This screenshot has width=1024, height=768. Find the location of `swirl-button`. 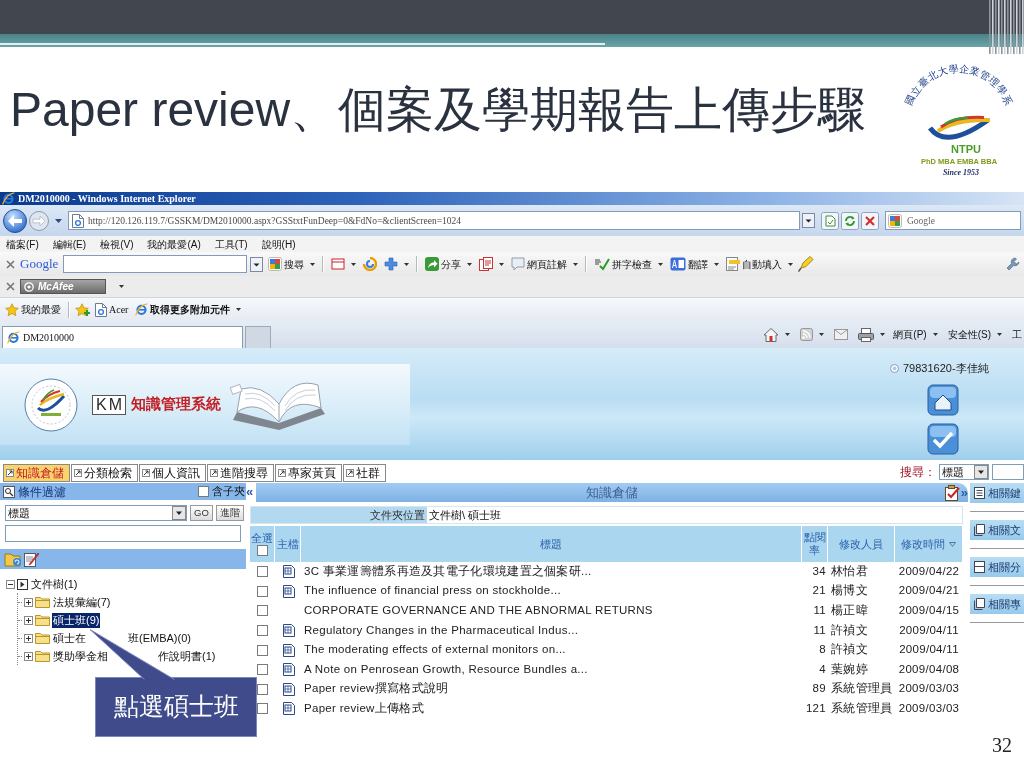

swirl-button is located at coordinates (370, 264).